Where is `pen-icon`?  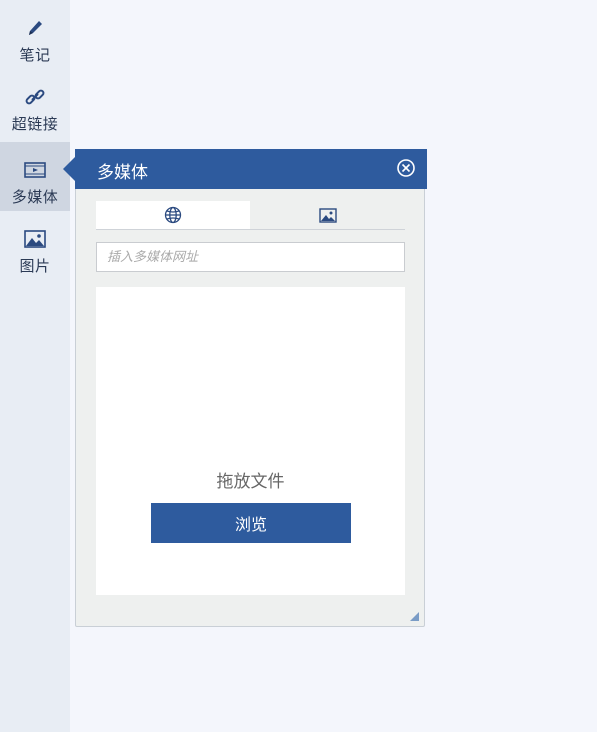 pen-icon is located at coordinates (35, 28).